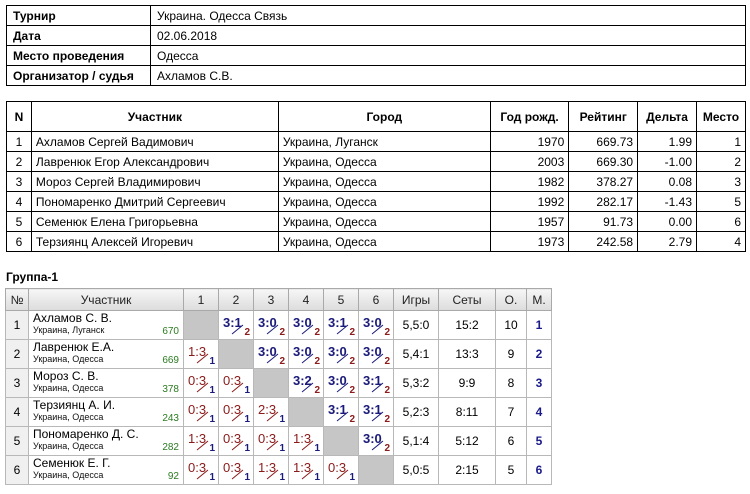  What do you see at coordinates (170, 331) in the screenshot?
I see `player-rating: 670` at bounding box center [170, 331].